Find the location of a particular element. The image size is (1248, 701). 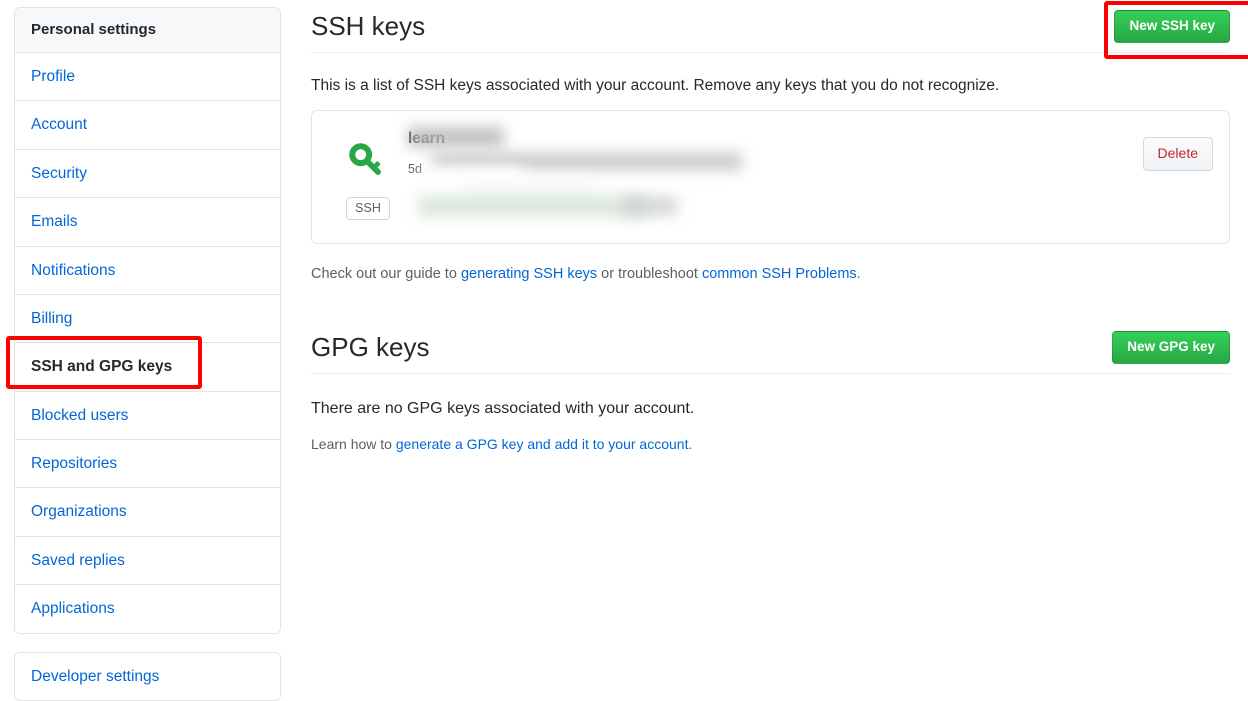

sidebar-header: Personal settings is located at coordinates (147, 30).